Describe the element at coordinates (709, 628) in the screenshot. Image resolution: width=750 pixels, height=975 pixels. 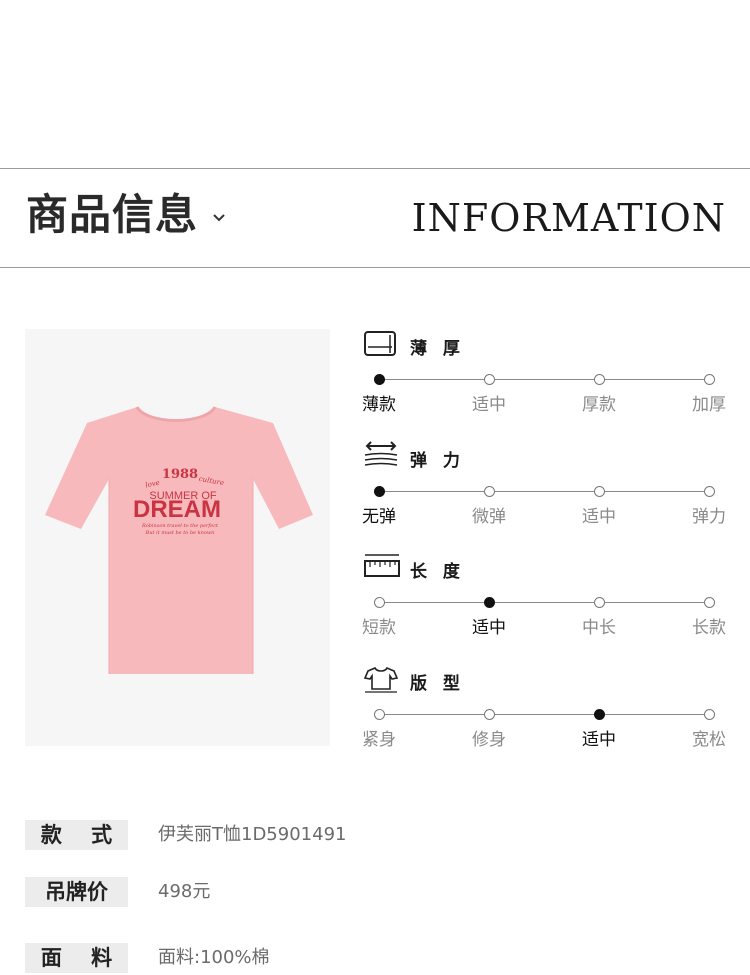
I see `scale-option: 长款` at that location.